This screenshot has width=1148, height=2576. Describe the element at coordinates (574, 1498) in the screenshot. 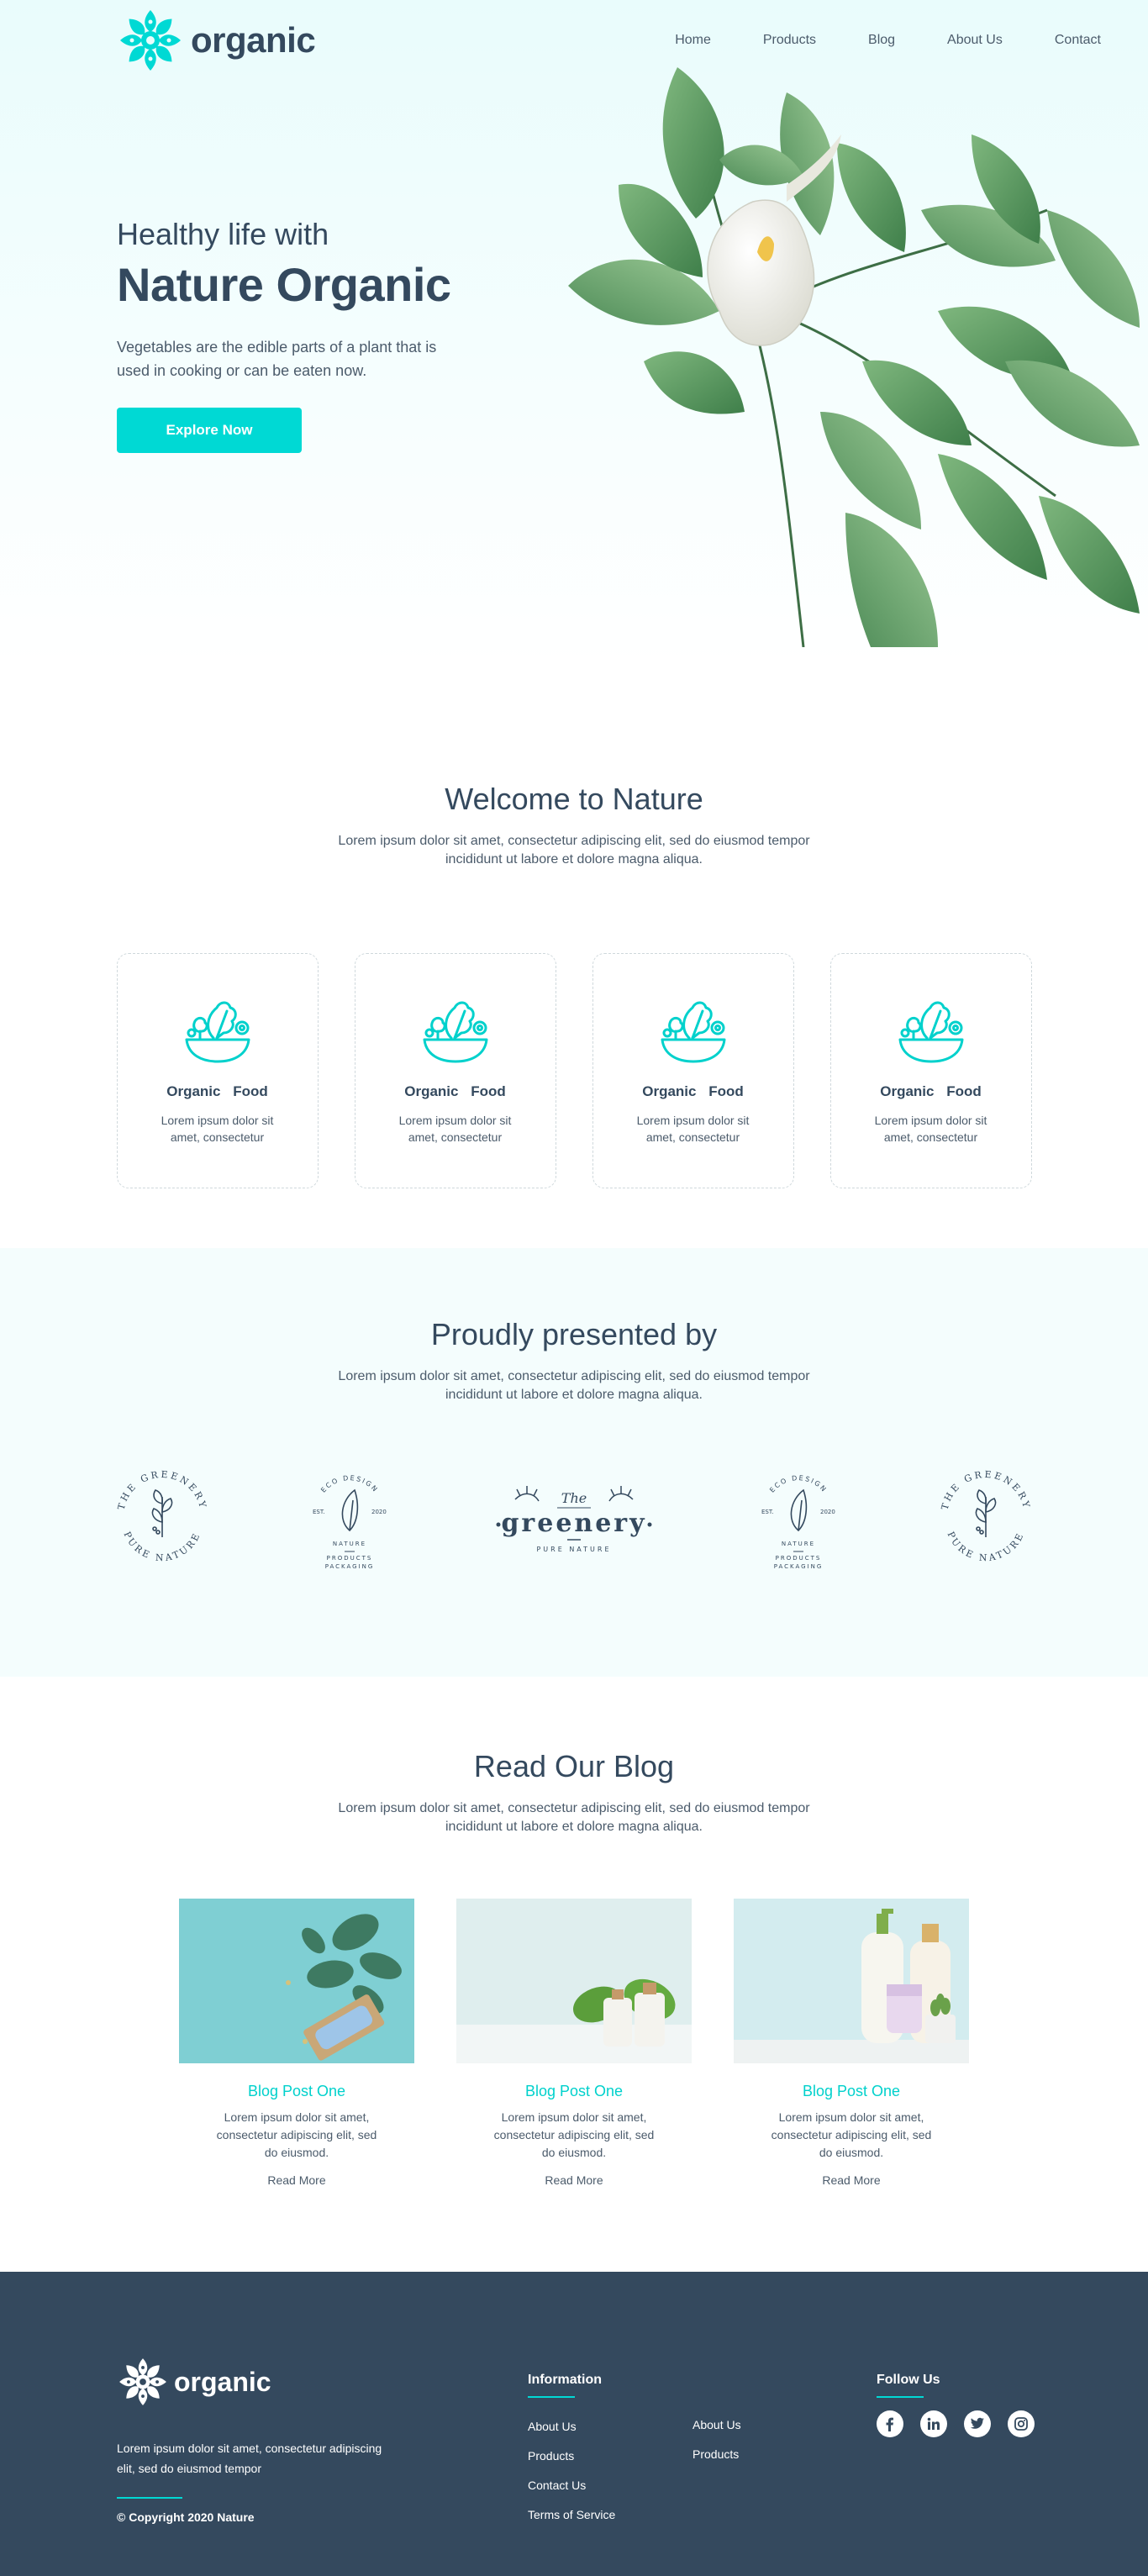

I see `svg-text: The` at that location.